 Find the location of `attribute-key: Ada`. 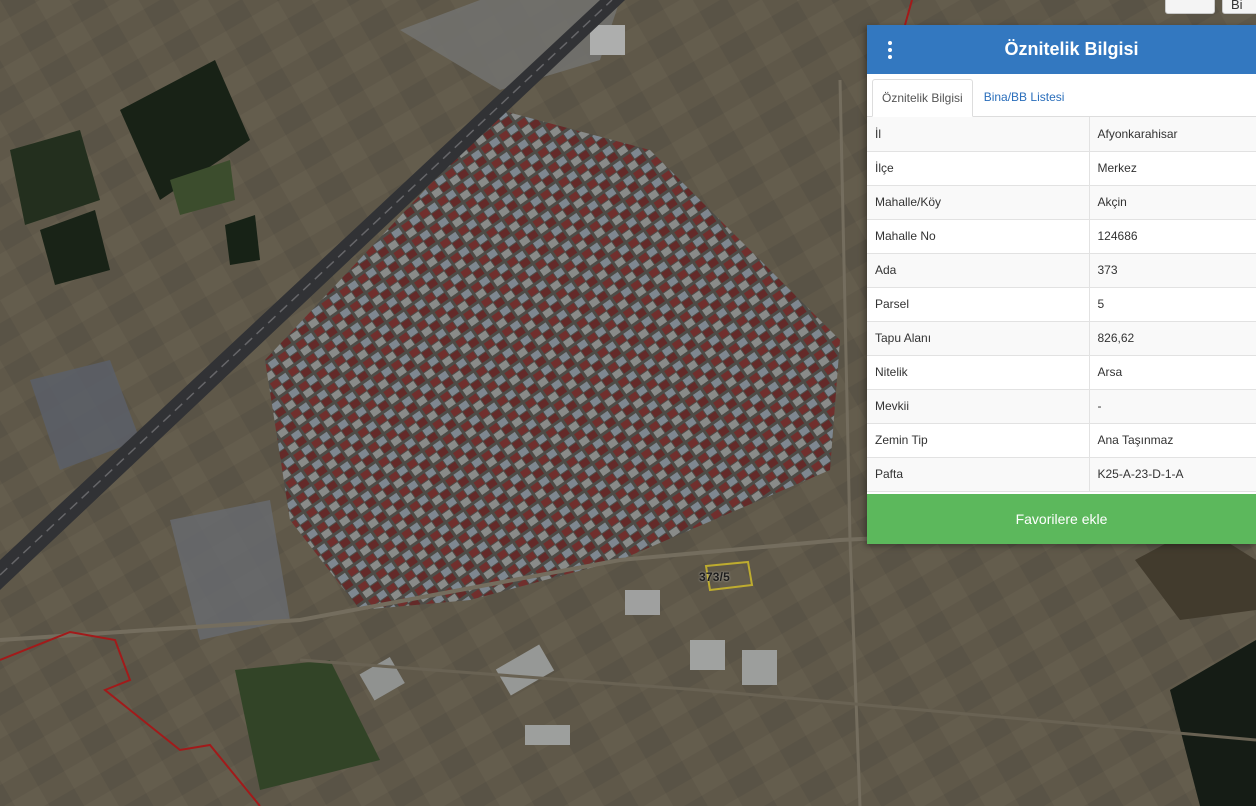

attribute-key: Ada is located at coordinates (978, 270).